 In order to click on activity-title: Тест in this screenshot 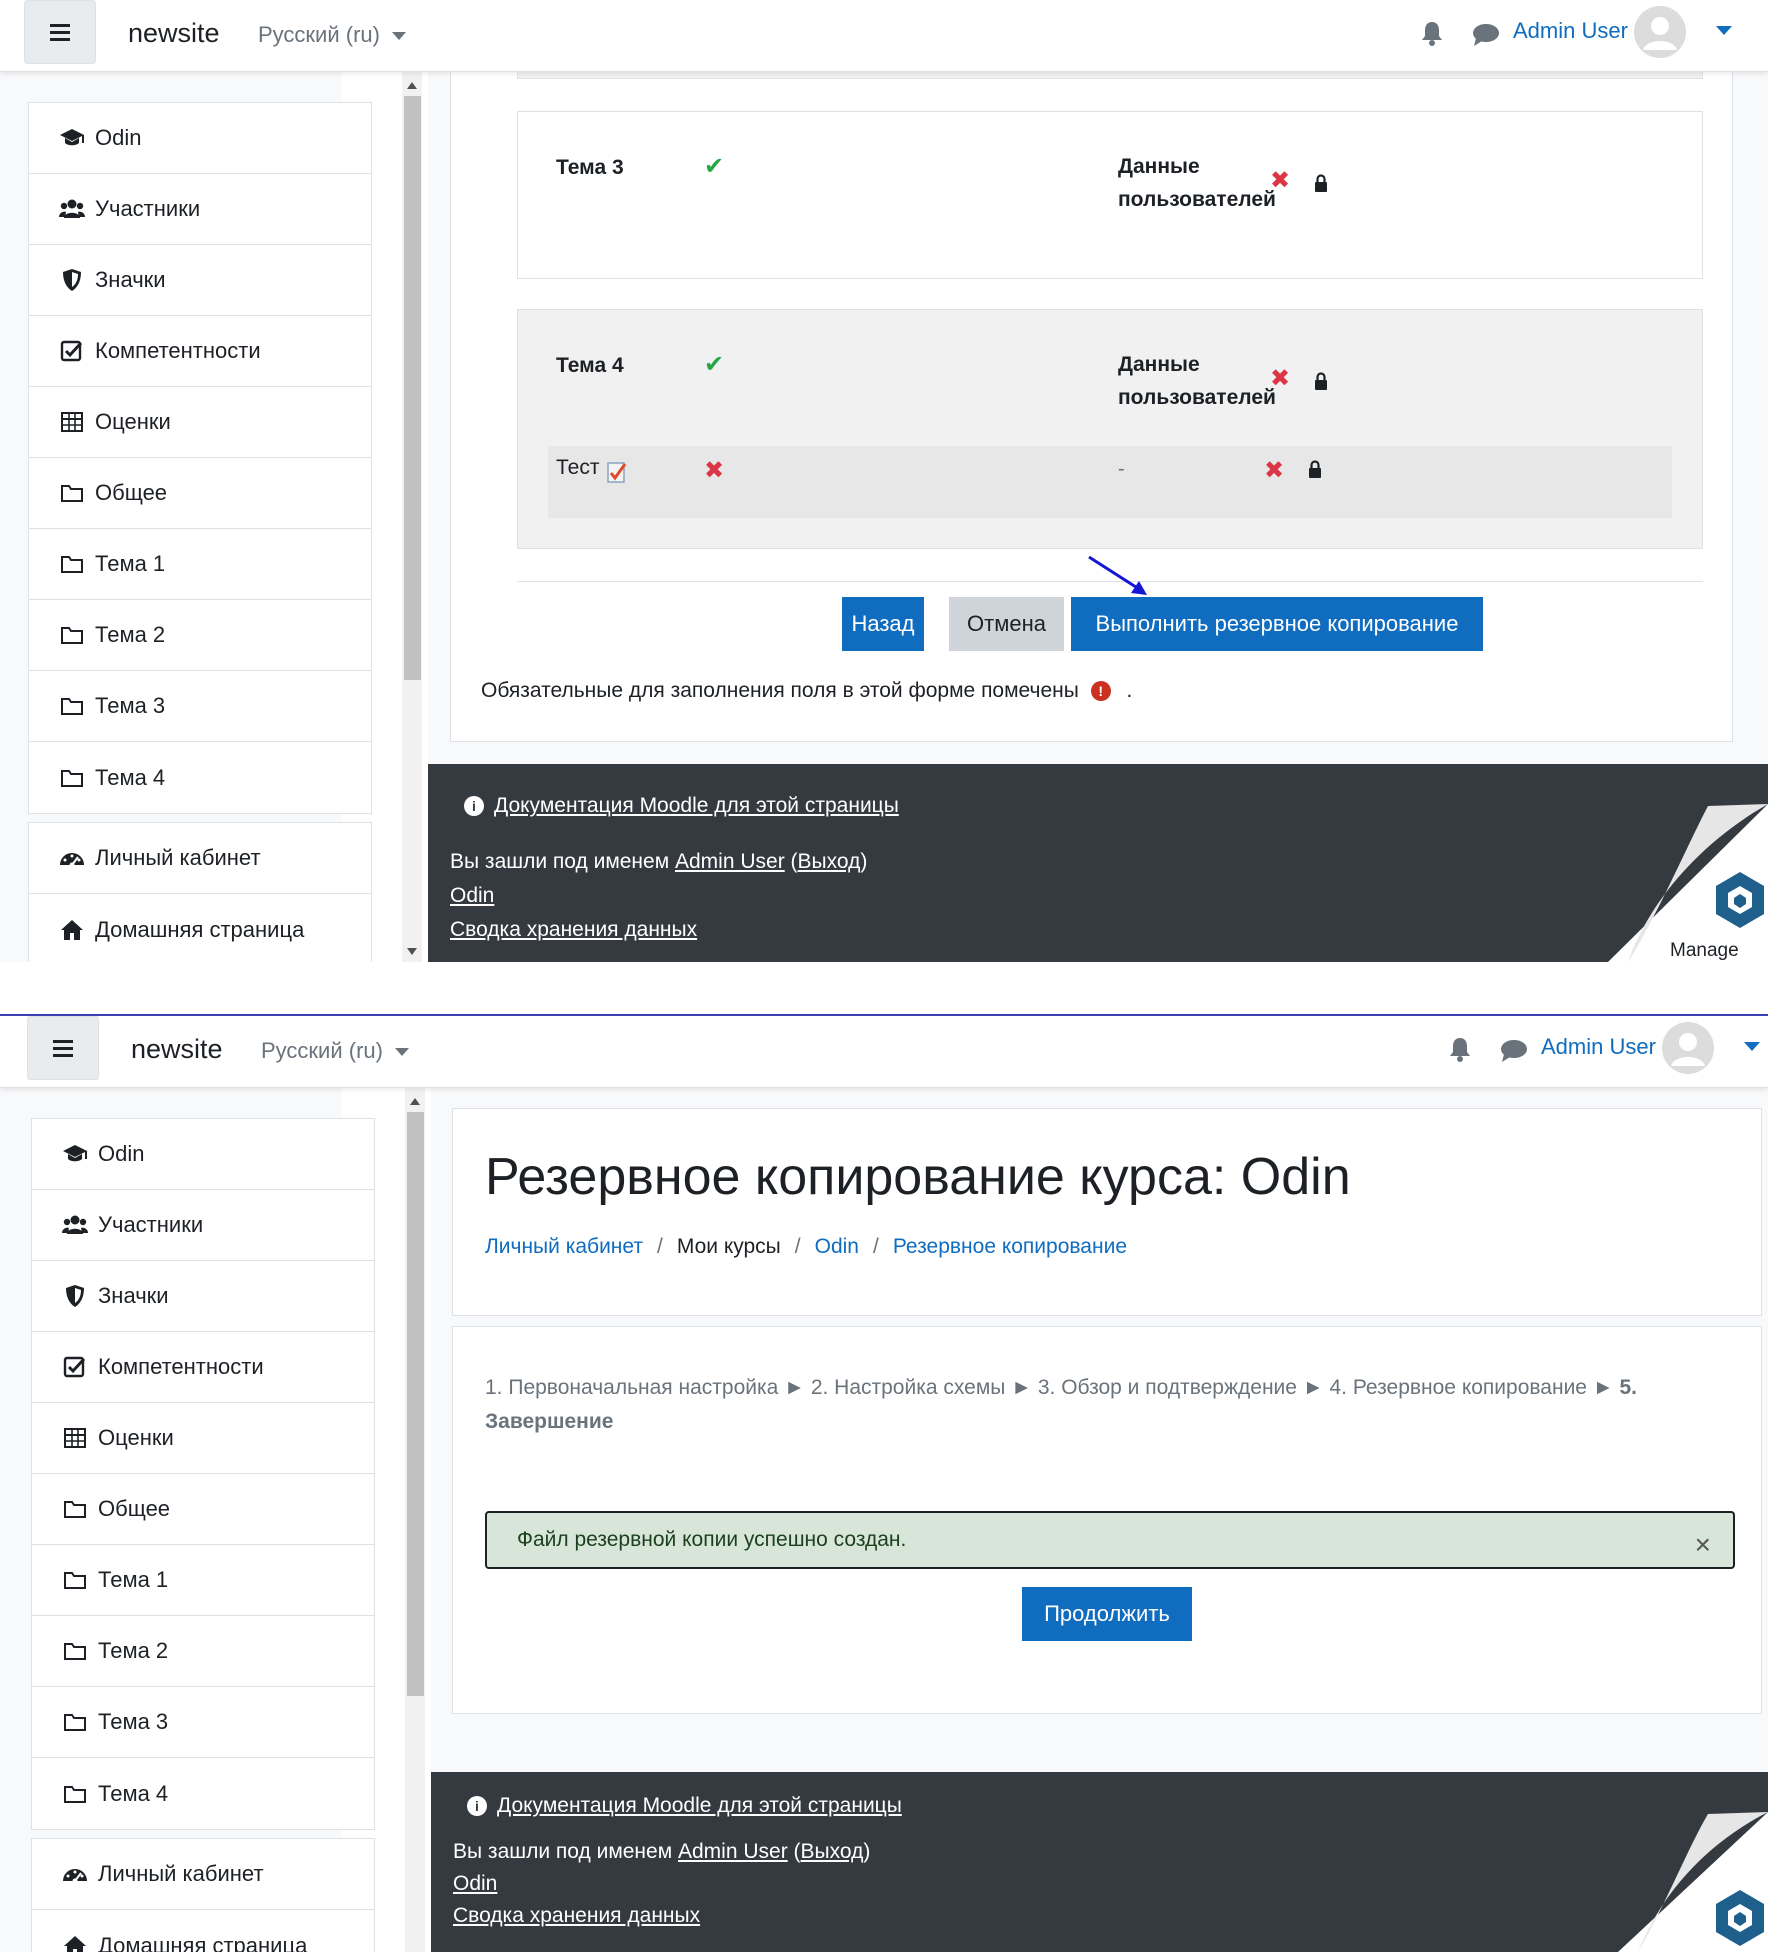, I will do `click(578, 467)`.